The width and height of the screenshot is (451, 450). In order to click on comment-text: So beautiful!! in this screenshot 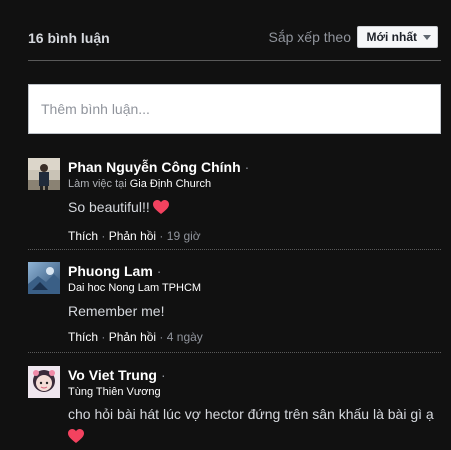, I will do `click(254, 208)`.